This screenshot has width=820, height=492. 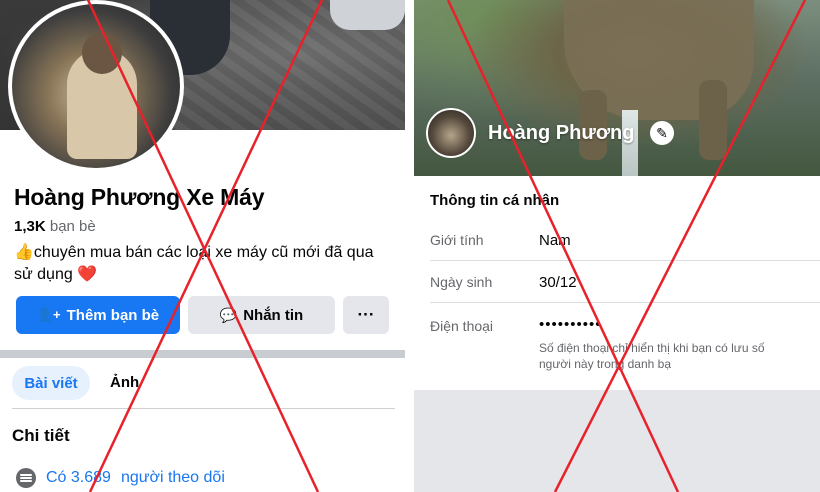 I want to click on friends-count: 1,3K bạn bè, so click(x=55, y=226).